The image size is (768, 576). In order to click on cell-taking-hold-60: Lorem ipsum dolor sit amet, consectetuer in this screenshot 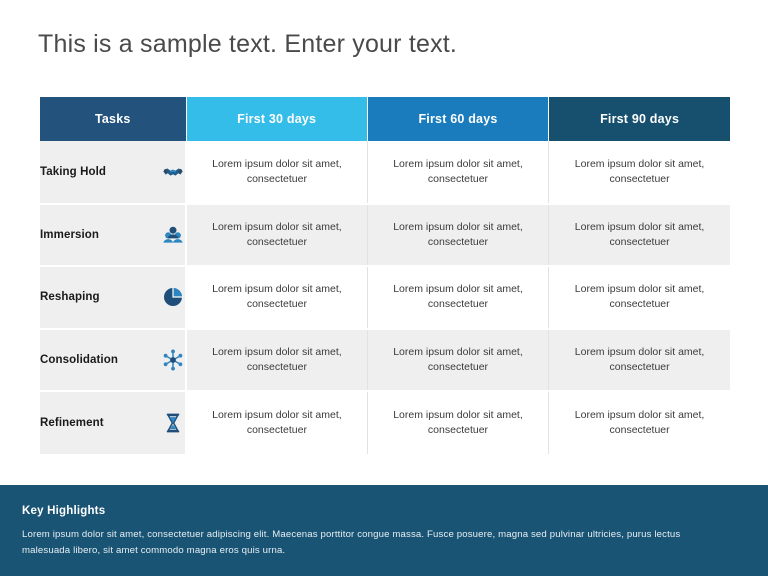, I will do `click(458, 173)`.